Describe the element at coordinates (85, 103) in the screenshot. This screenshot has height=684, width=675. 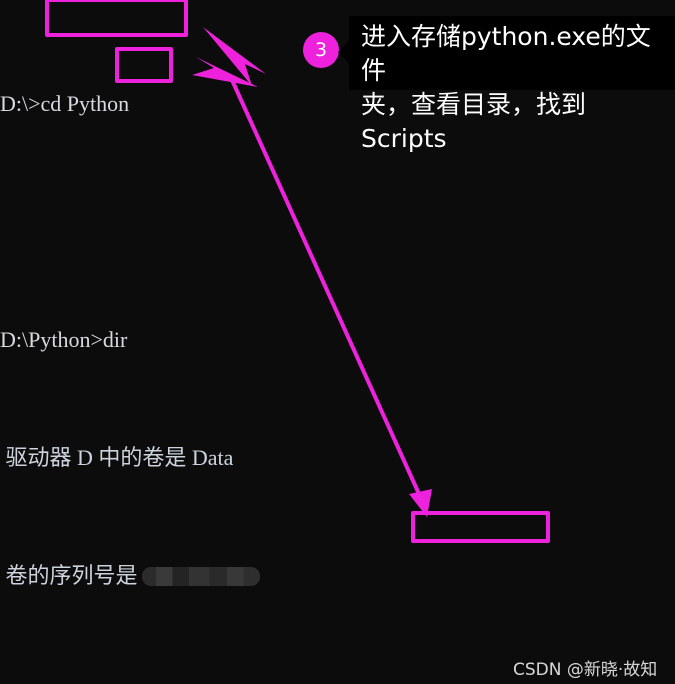
I see `command-cd-python: cd Python` at that location.